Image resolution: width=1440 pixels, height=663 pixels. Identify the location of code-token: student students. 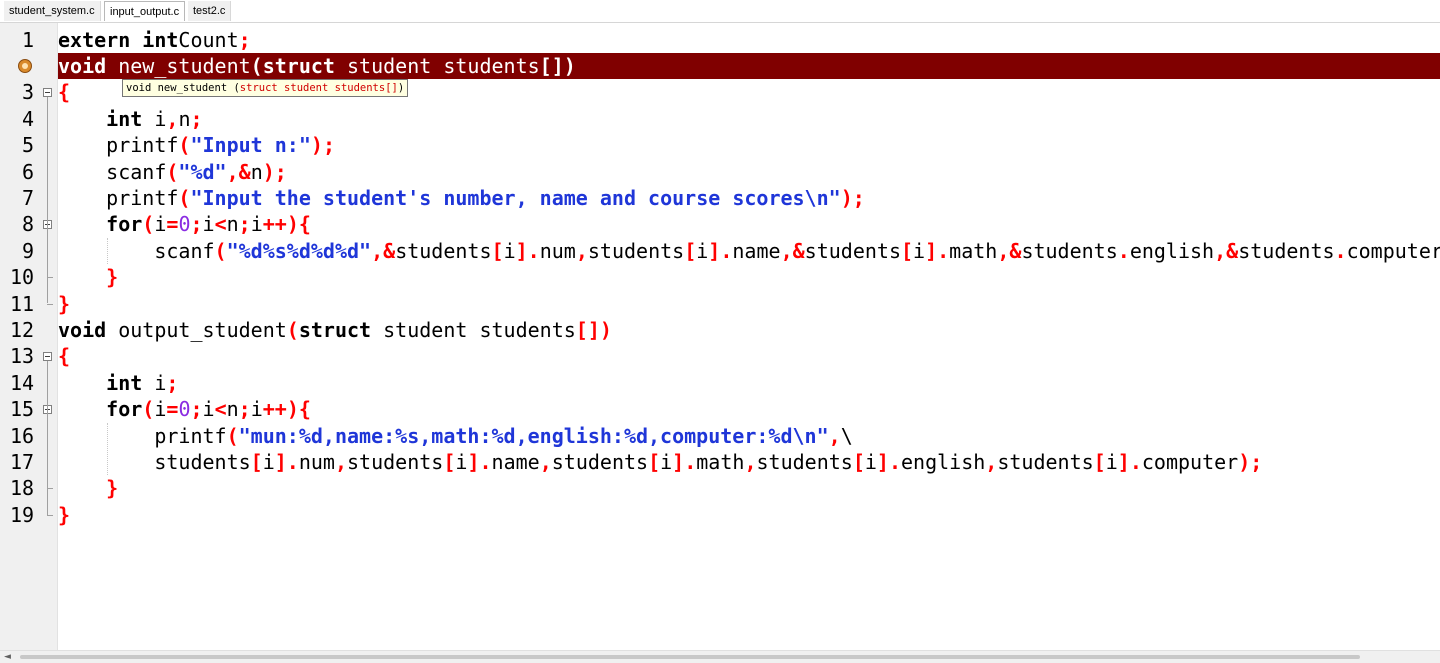
(473, 329).